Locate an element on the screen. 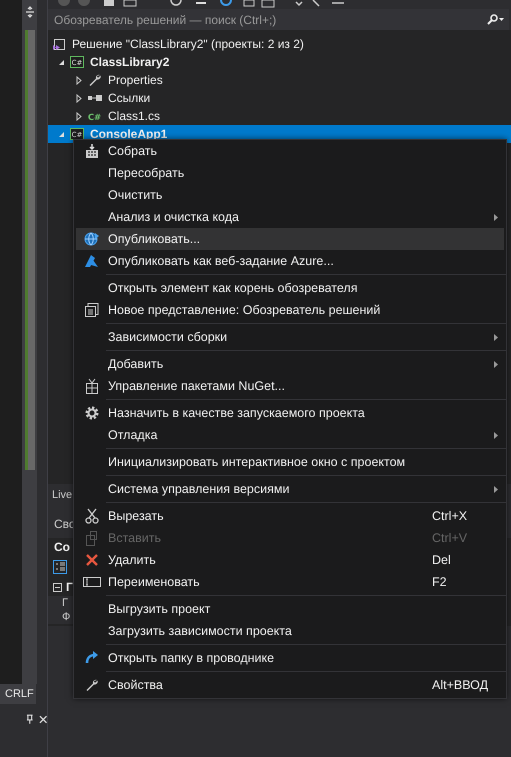 The width and height of the screenshot is (511, 757). azure-icon is located at coordinates (92, 261).